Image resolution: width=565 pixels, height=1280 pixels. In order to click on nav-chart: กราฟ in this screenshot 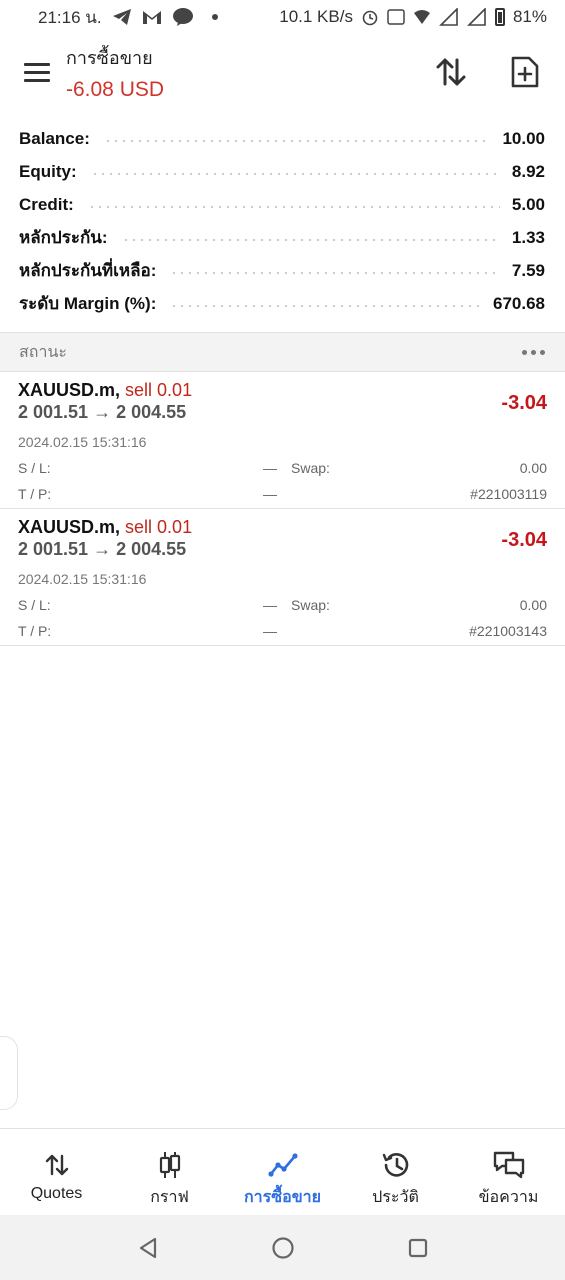, I will do `click(169, 1172)`.